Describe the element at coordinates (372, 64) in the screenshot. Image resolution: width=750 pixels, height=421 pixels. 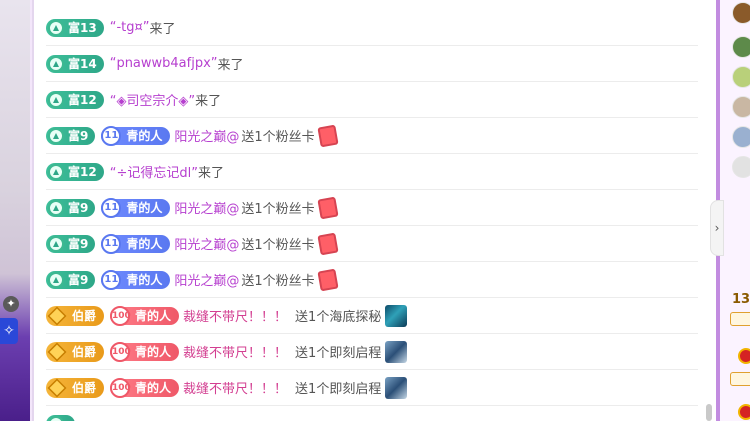
I see `chat-message-enter: 富14 “pnawwb4afjpx” 来了` at that location.